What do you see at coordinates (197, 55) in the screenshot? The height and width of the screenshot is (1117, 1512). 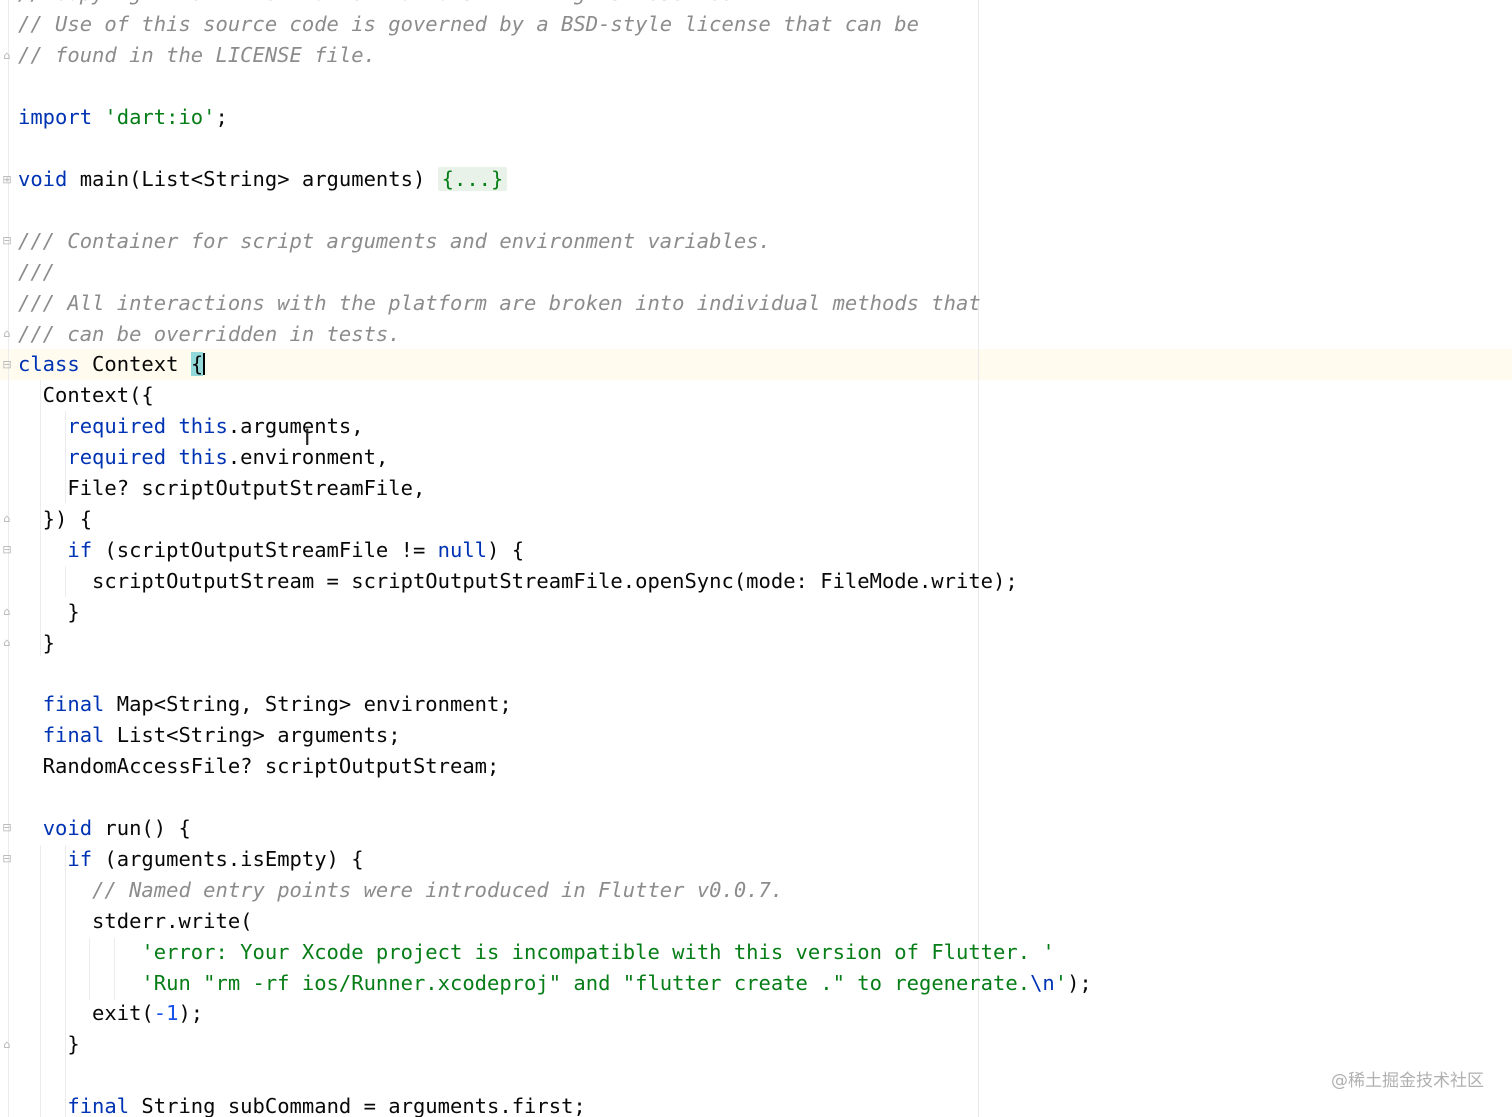 I see `code-line-comment: // found in the LICENSE file.` at bounding box center [197, 55].